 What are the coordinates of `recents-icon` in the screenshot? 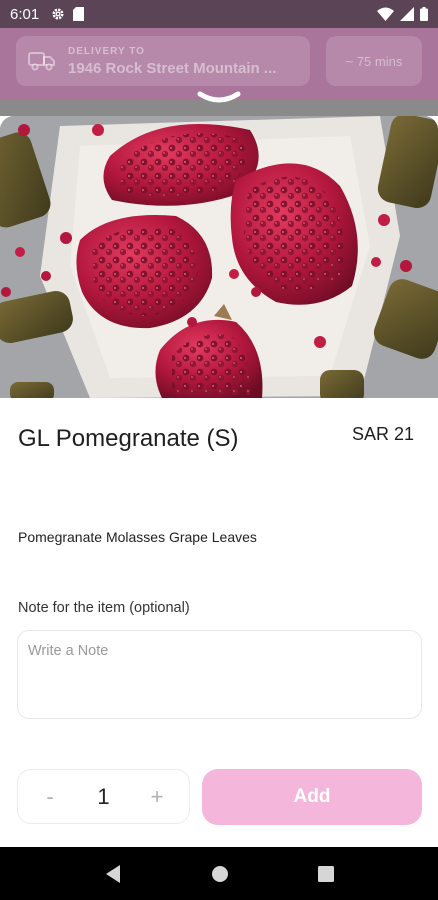 It's located at (325, 873).